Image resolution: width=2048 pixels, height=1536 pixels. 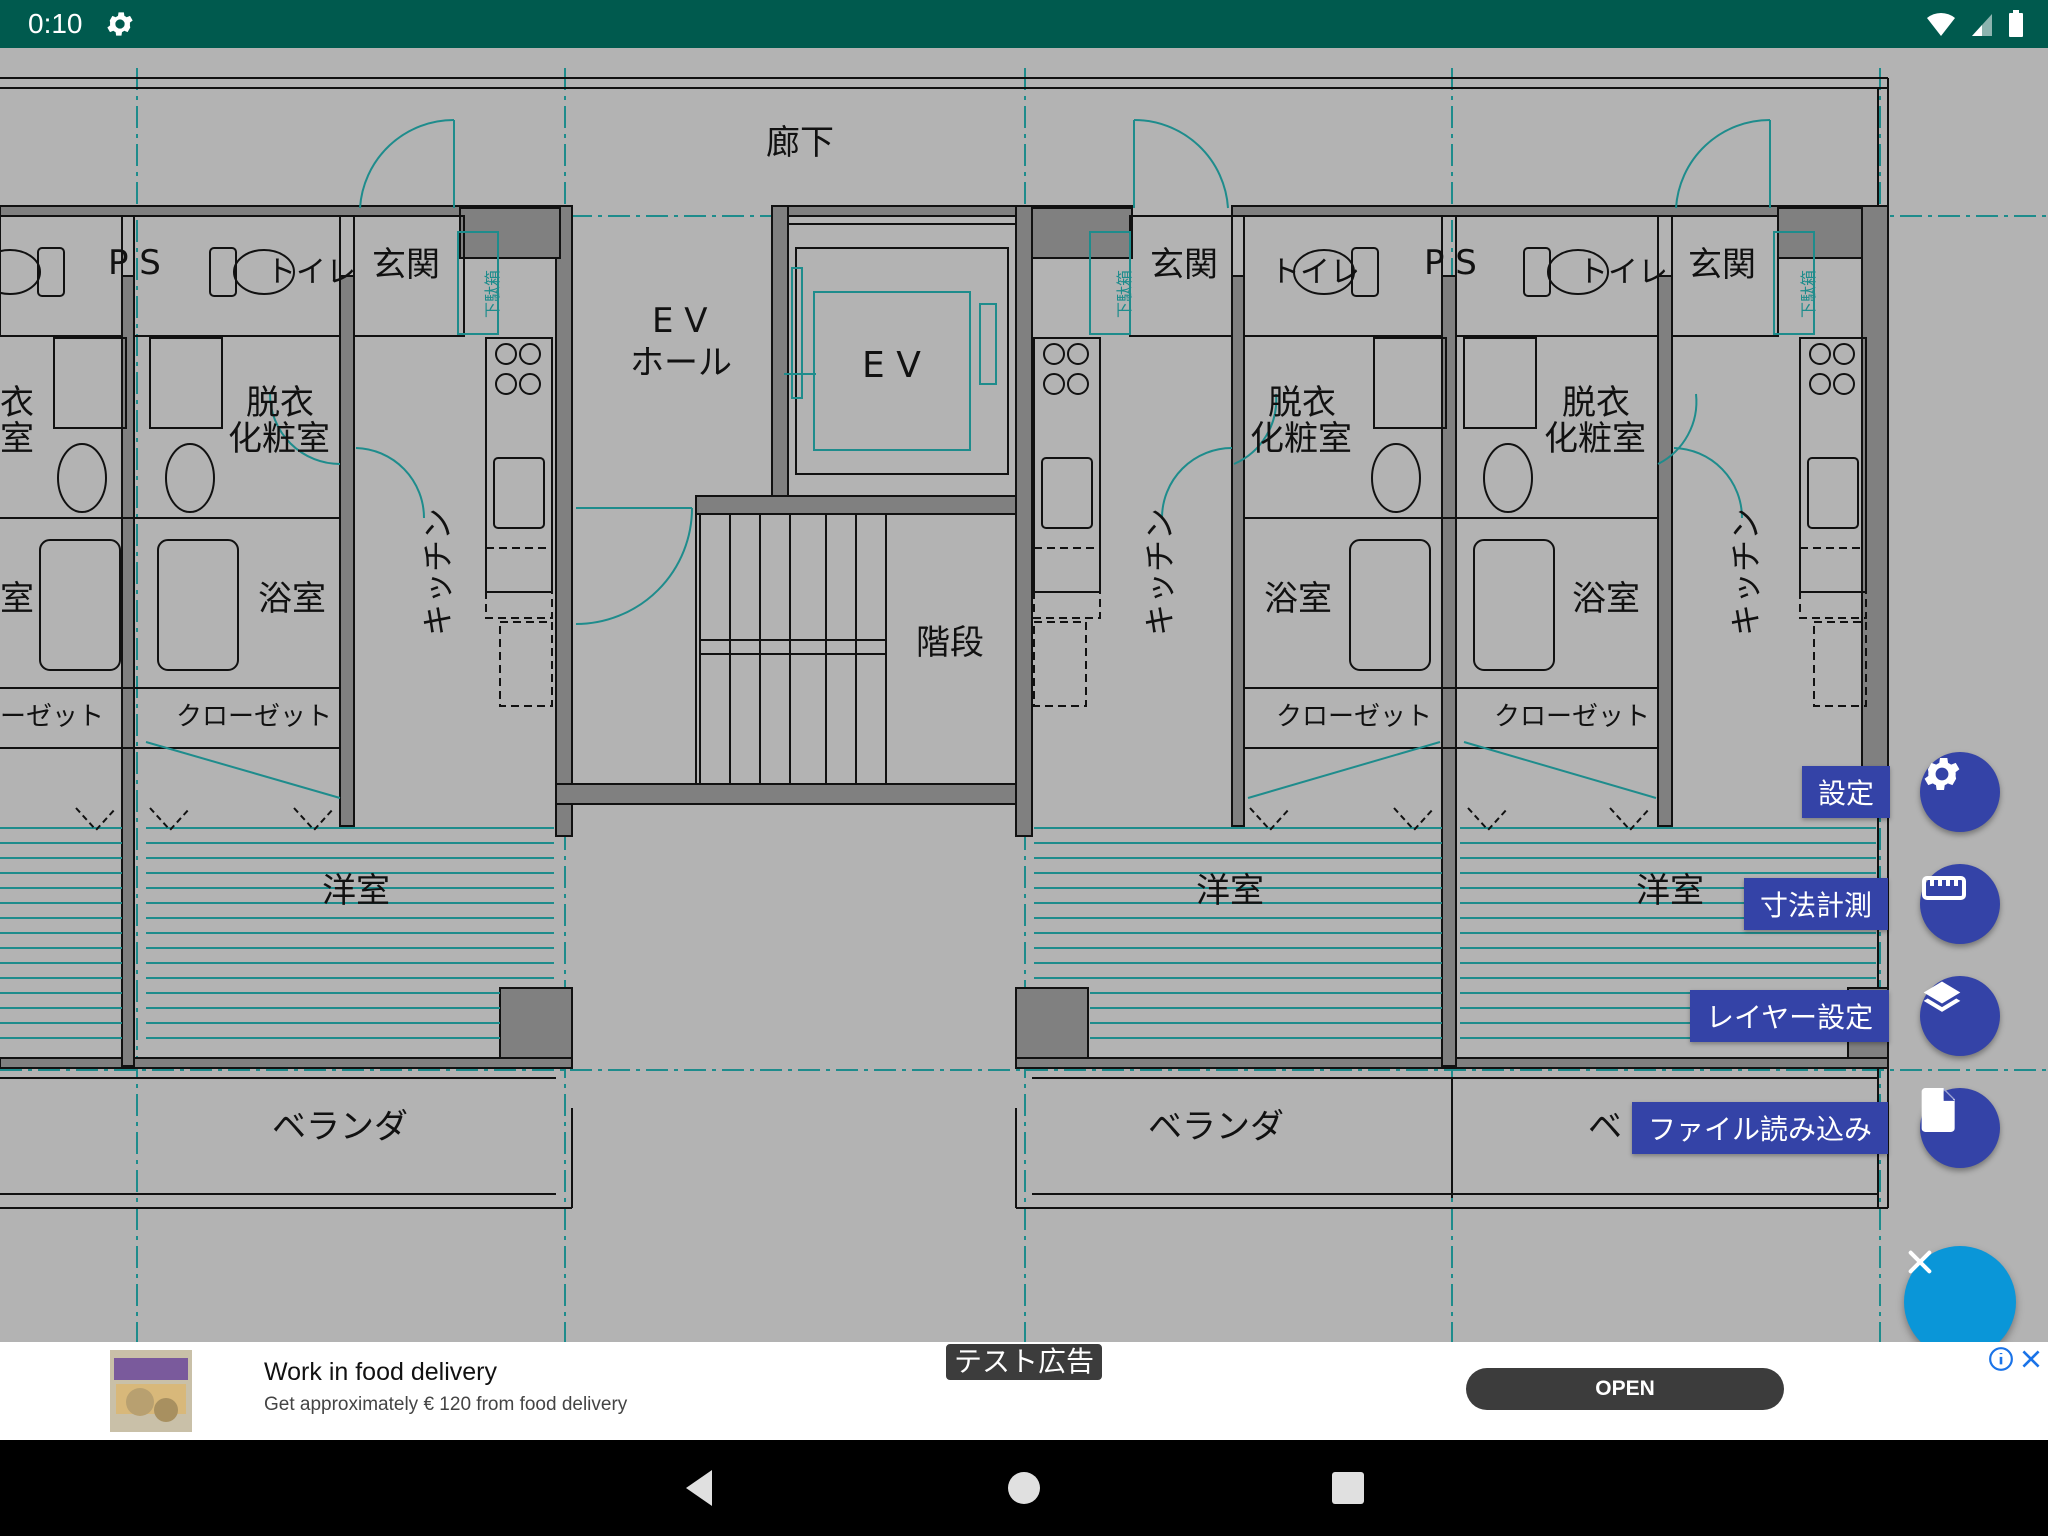 What do you see at coordinates (17, 439) in the screenshot?
I see `label-dressing-cut-2: 室` at bounding box center [17, 439].